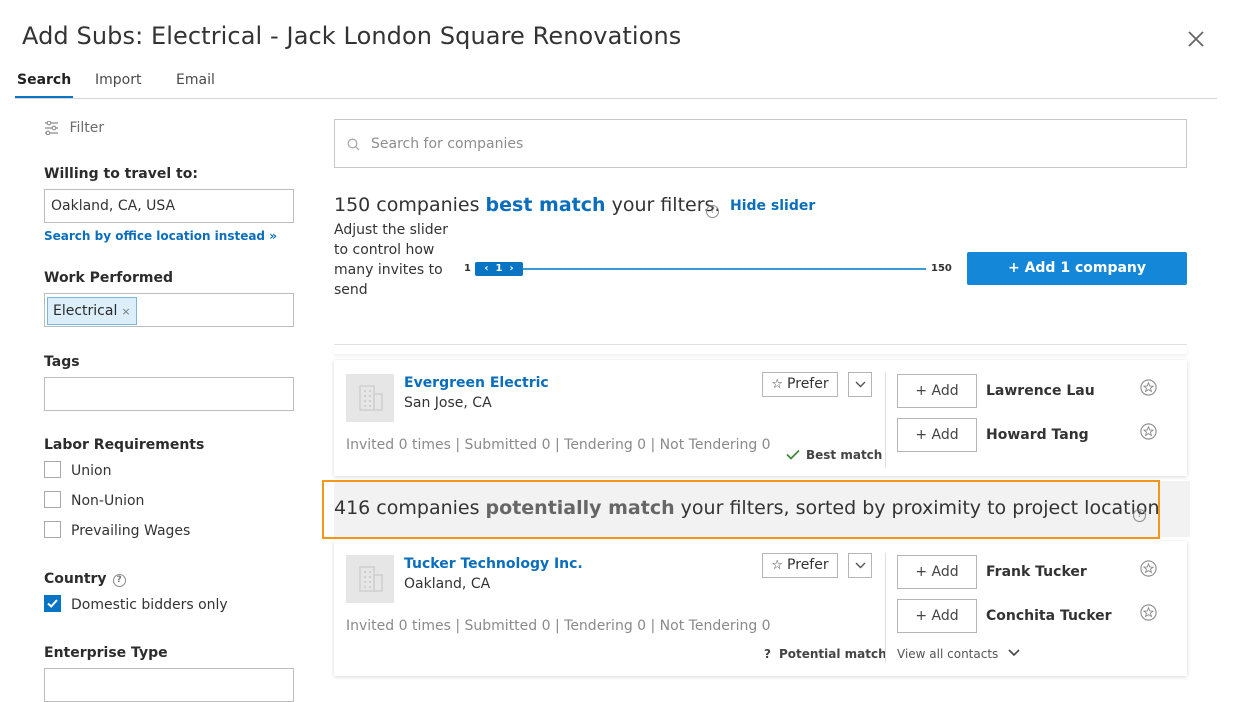 The height and width of the screenshot is (702, 1233). I want to click on potential-match-count: 416 companies, so click(410, 508).